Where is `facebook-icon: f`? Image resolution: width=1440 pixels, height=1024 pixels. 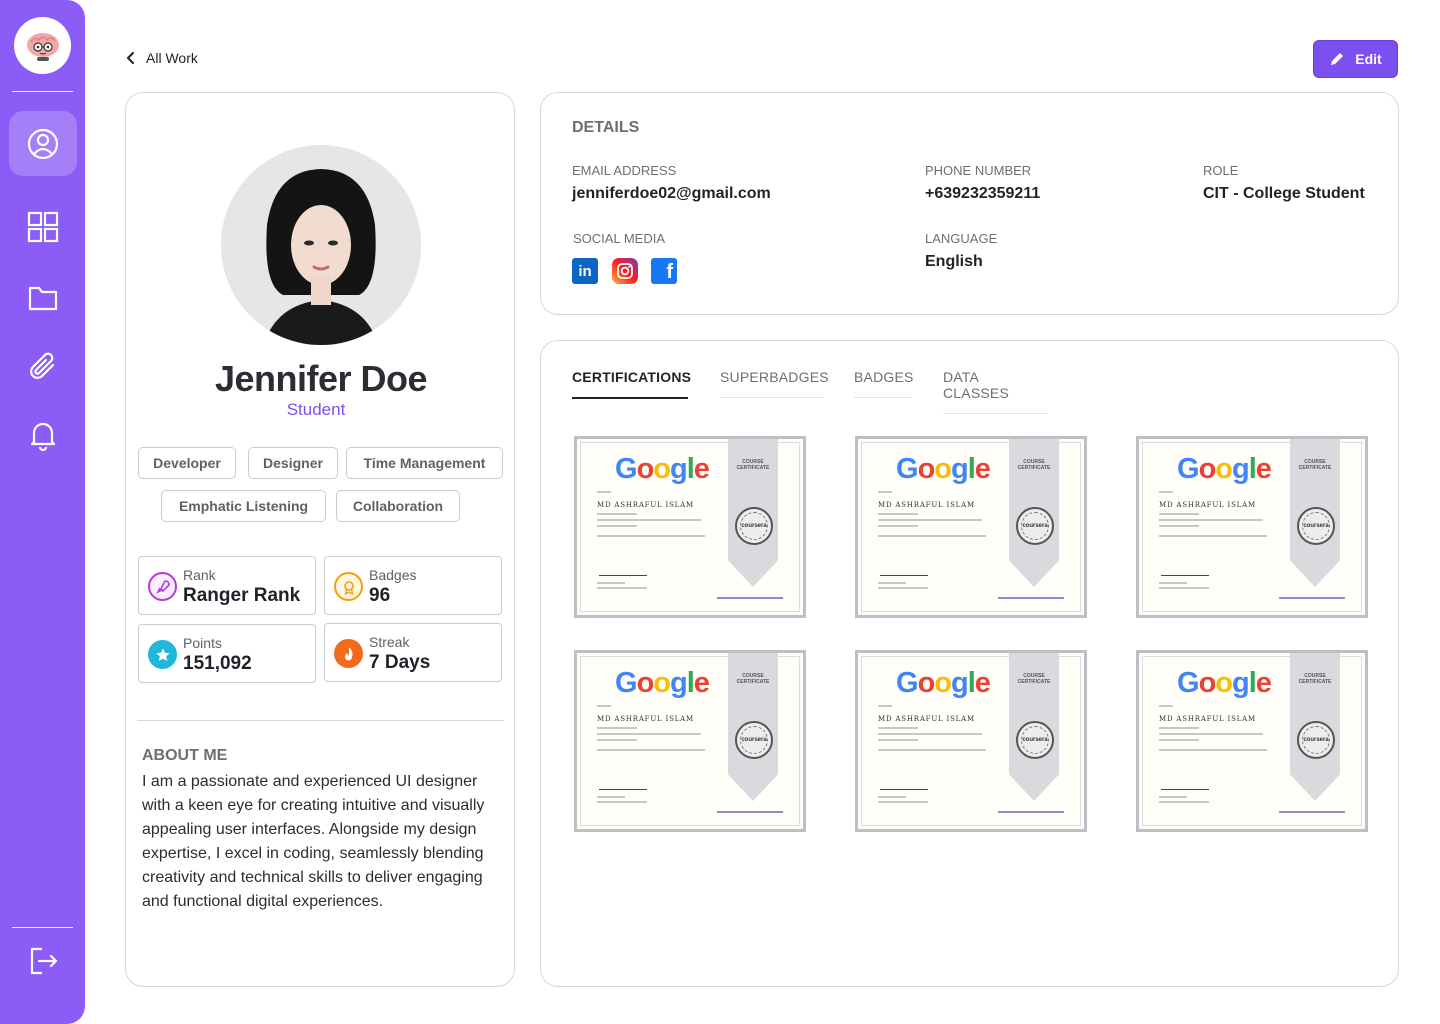
facebook-icon: f is located at coordinates (664, 271).